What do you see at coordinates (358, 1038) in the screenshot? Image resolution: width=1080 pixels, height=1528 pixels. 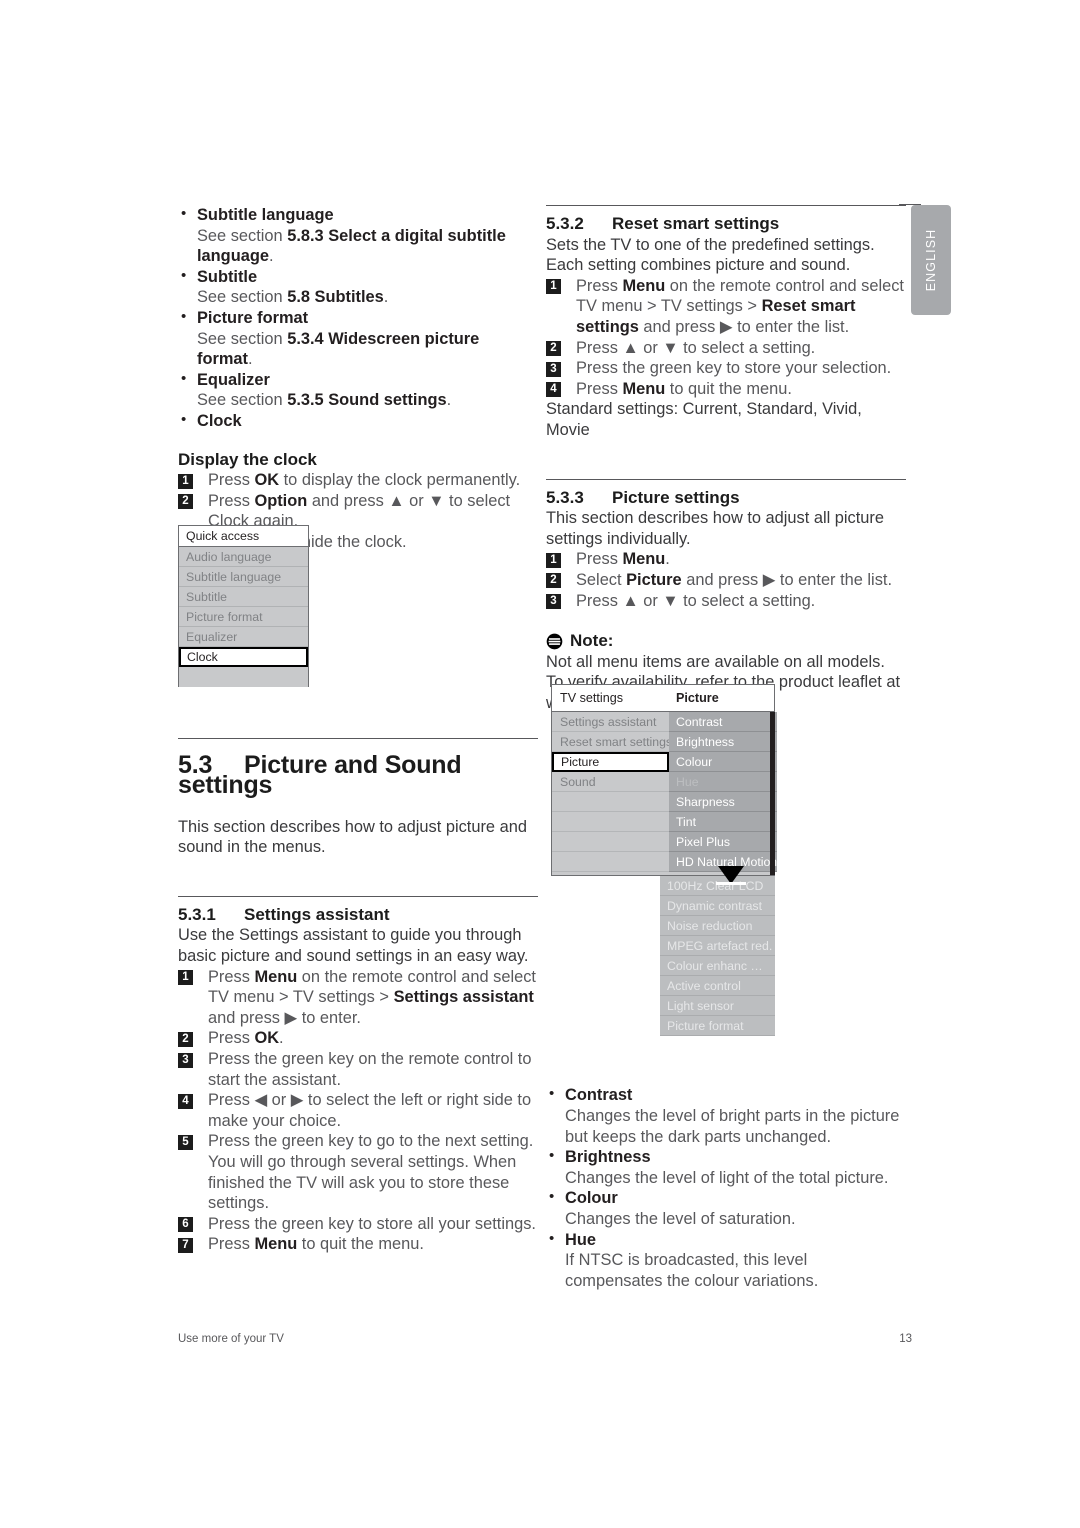 I see `numbered-step: 2 Press OK.` at bounding box center [358, 1038].